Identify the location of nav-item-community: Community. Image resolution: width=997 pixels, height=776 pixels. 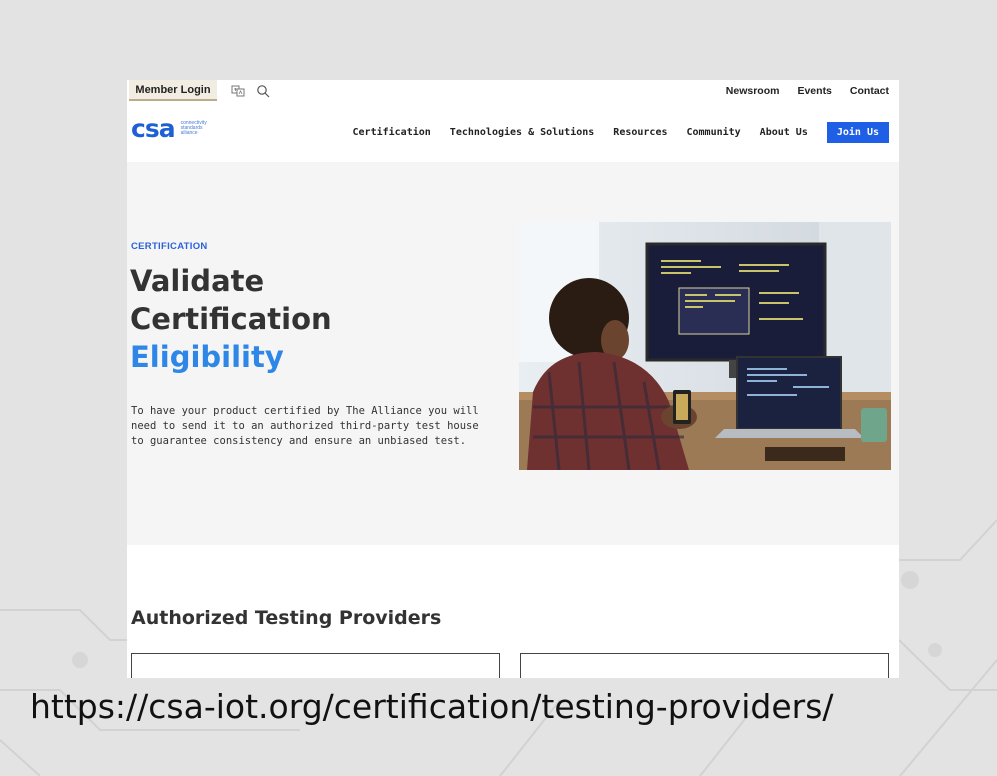
(713, 132).